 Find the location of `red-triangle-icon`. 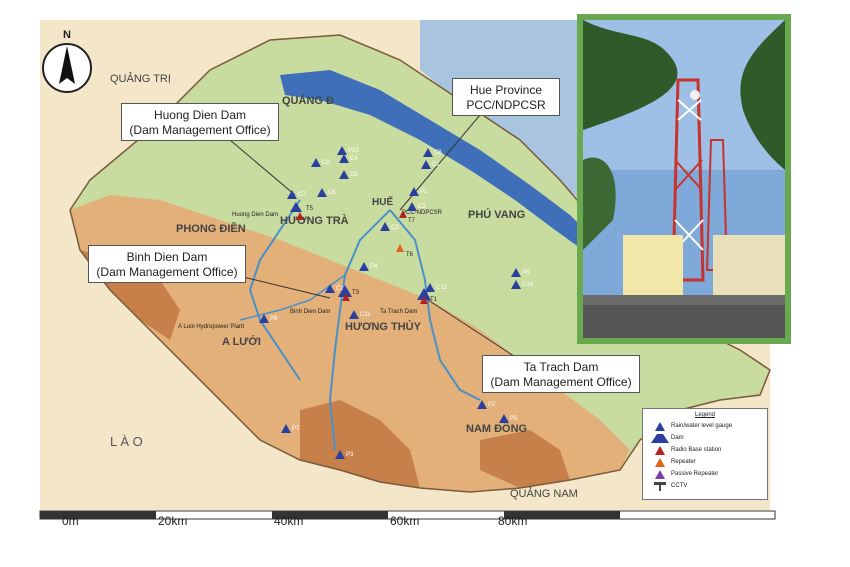

red-triangle-icon is located at coordinates (660, 450).